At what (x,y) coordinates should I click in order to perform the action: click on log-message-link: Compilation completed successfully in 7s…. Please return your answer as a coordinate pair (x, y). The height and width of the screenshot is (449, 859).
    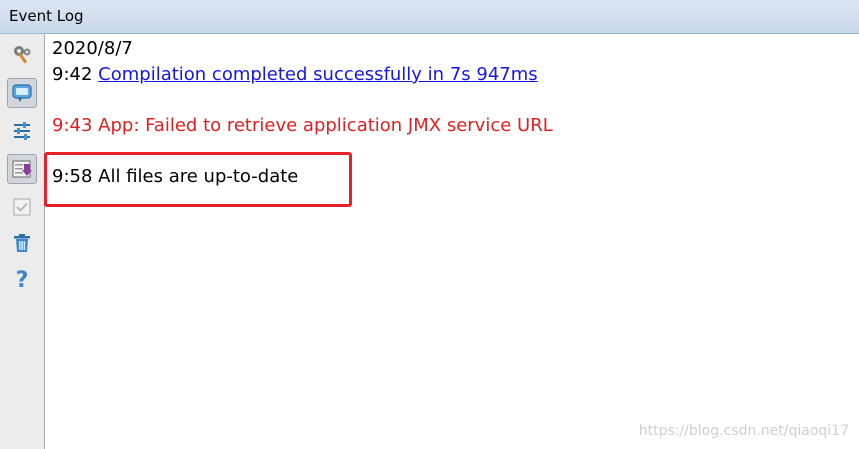
    Looking at the image, I should click on (317, 74).